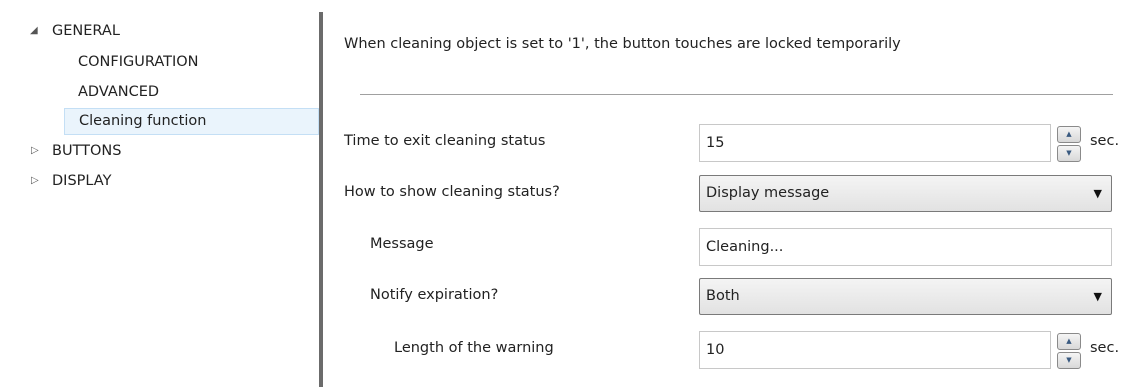 This screenshot has height=387, width=1134. I want to click on notify-dropdown: Both ▼, so click(905, 296).